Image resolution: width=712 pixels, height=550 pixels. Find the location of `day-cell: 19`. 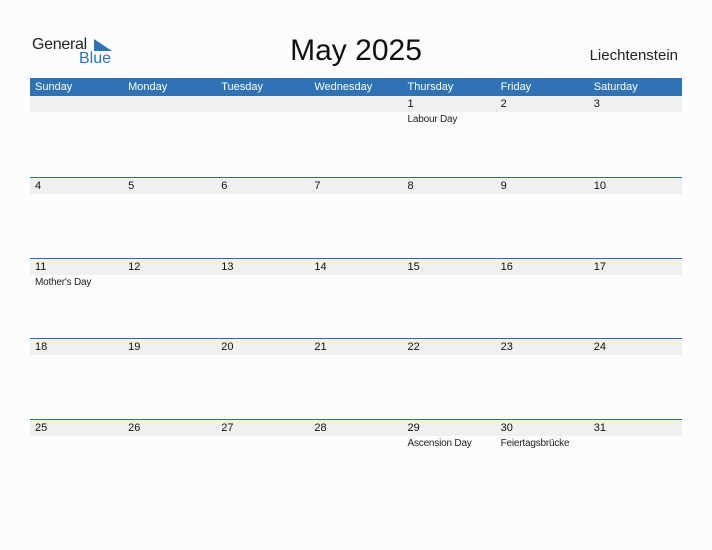

day-cell: 19 is located at coordinates (169, 347).